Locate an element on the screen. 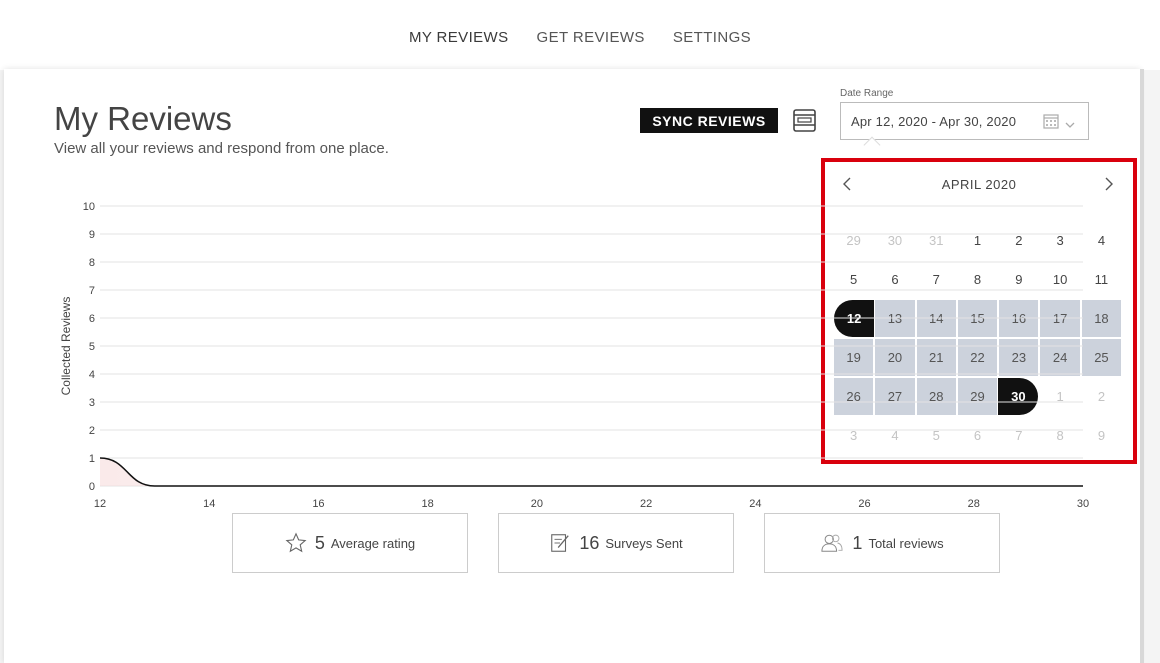  calendar-day: 21 is located at coordinates (936, 357).